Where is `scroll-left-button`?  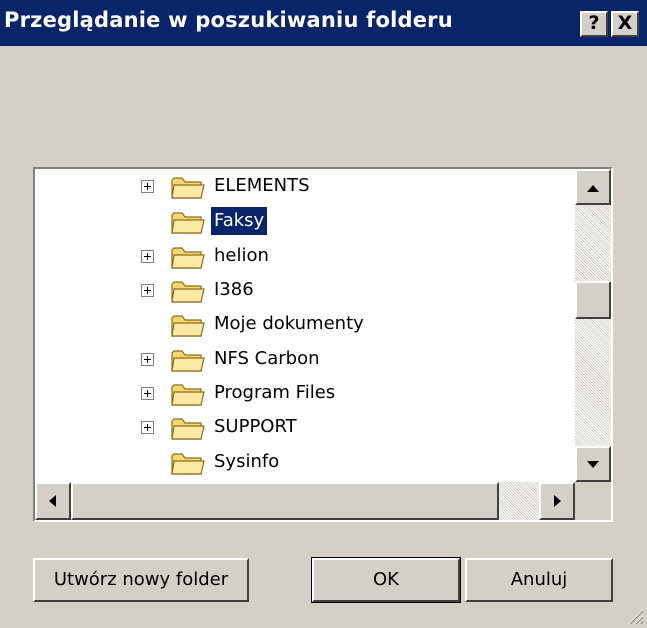
scroll-left-button is located at coordinates (53, 501).